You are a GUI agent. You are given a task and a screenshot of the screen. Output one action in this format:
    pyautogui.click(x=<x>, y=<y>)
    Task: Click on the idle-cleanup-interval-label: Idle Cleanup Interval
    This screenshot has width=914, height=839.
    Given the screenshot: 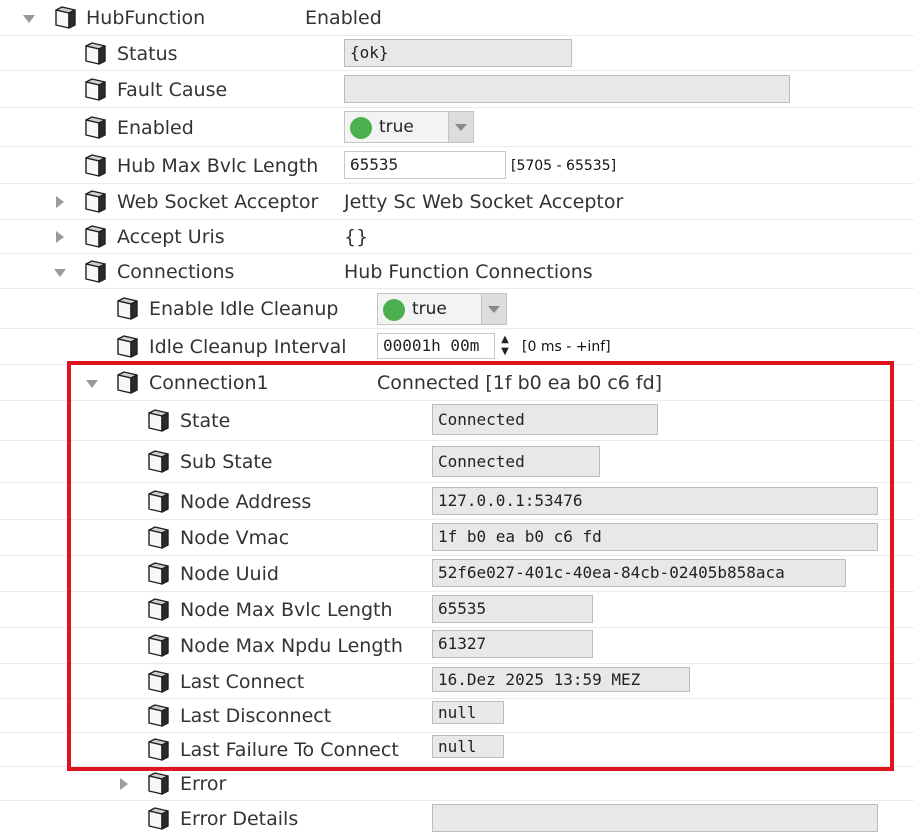 What is the action you would take?
    pyautogui.click(x=248, y=347)
    